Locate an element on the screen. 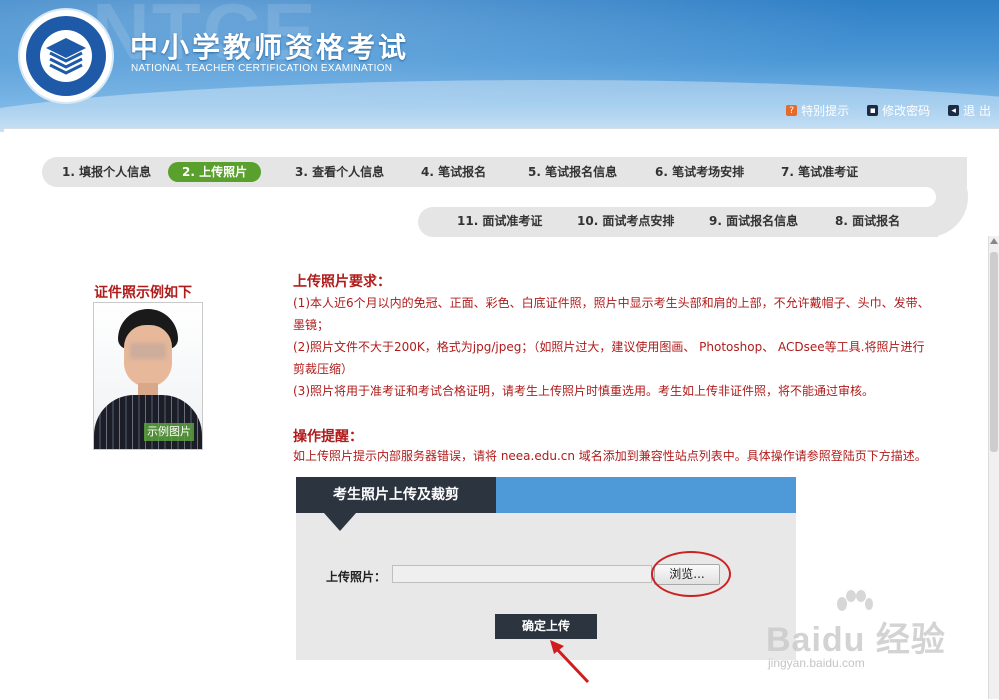 Image resolution: width=999 pixels, height=700 pixels. watermark-sub-text: jingyan.baidu.com is located at coordinates (816, 663).